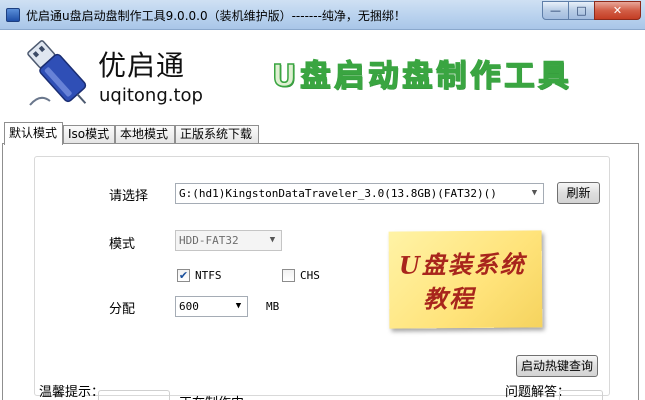 Image resolution: width=645 pixels, height=400 pixels. What do you see at coordinates (288, 275) in the screenshot?
I see `chs-checkbox` at bounding box center [288, 275].